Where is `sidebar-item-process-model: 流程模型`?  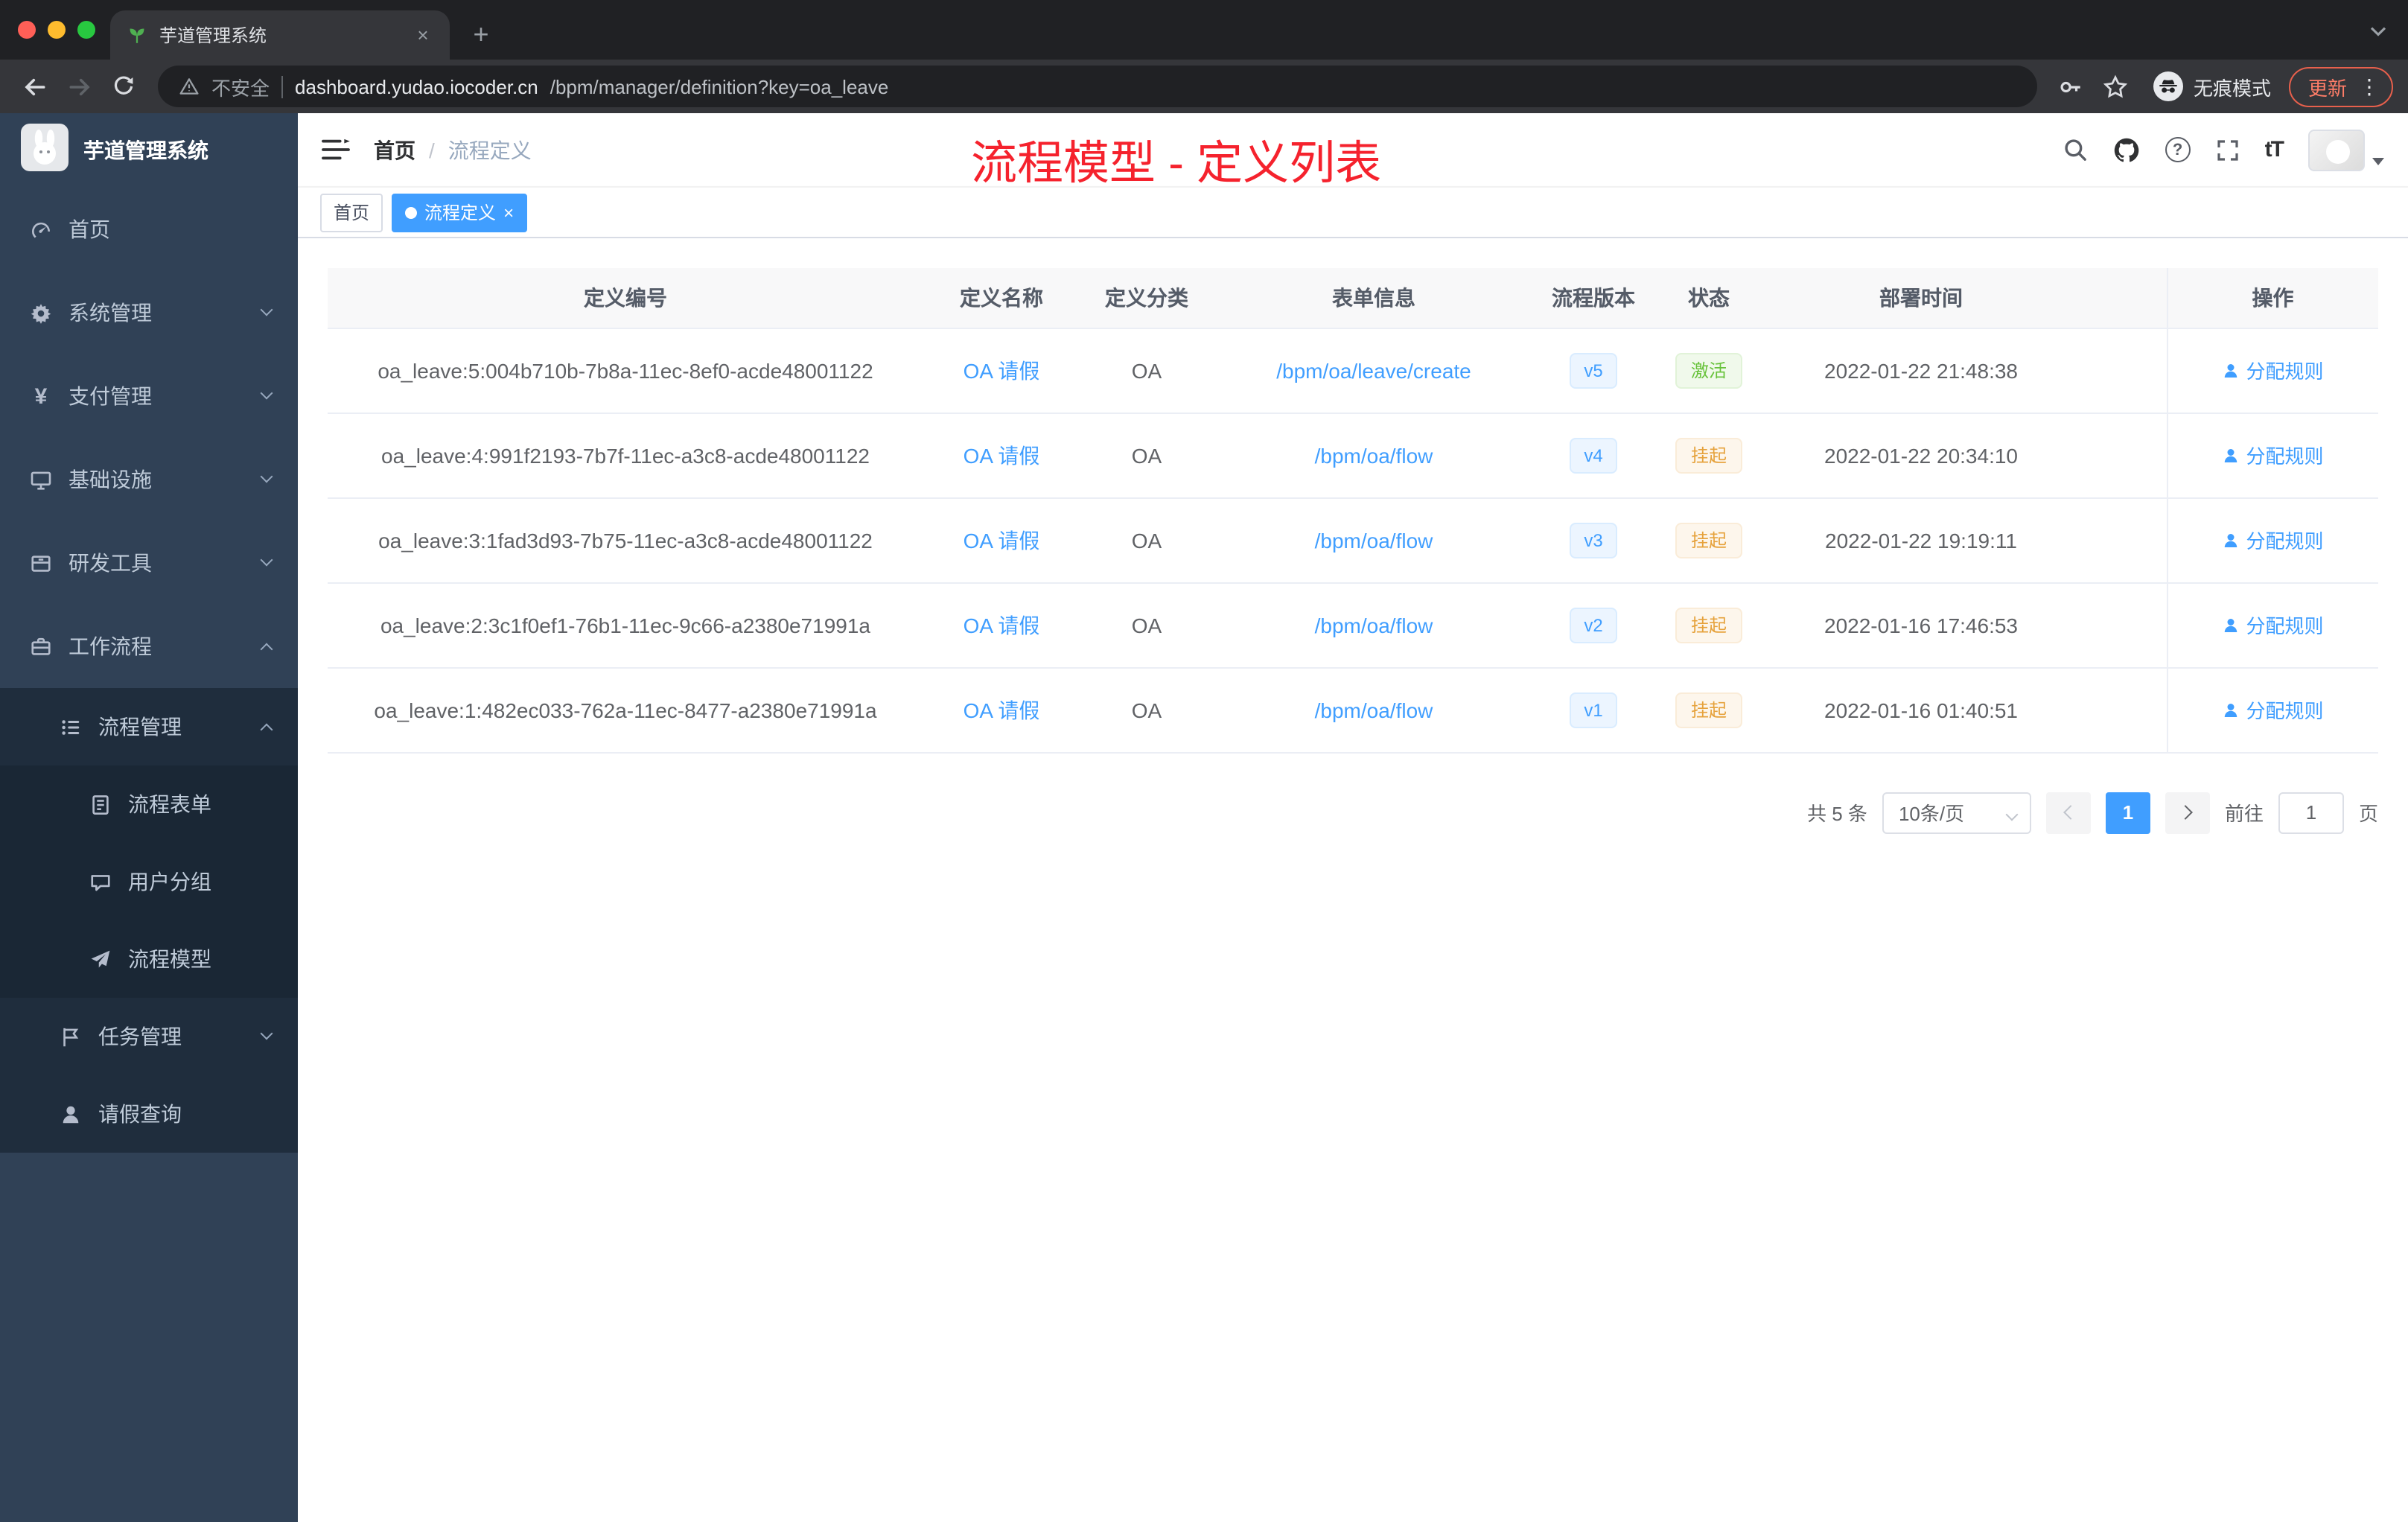
sidebar-item-process-model: 流程模型 is located at coordinates (149, 959).